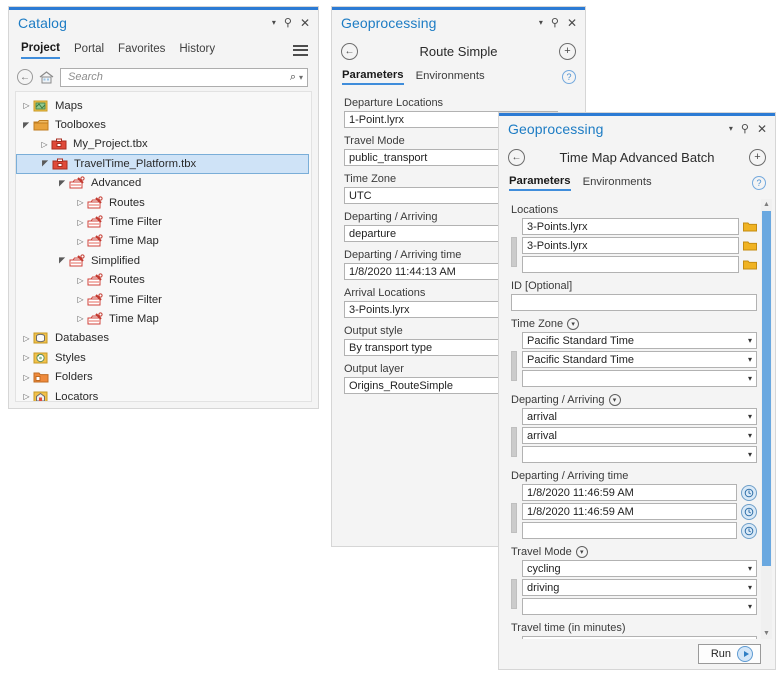 The width and height of the screenshot is (784, 680). I want to click on run-button: Run, so click(729, 654).